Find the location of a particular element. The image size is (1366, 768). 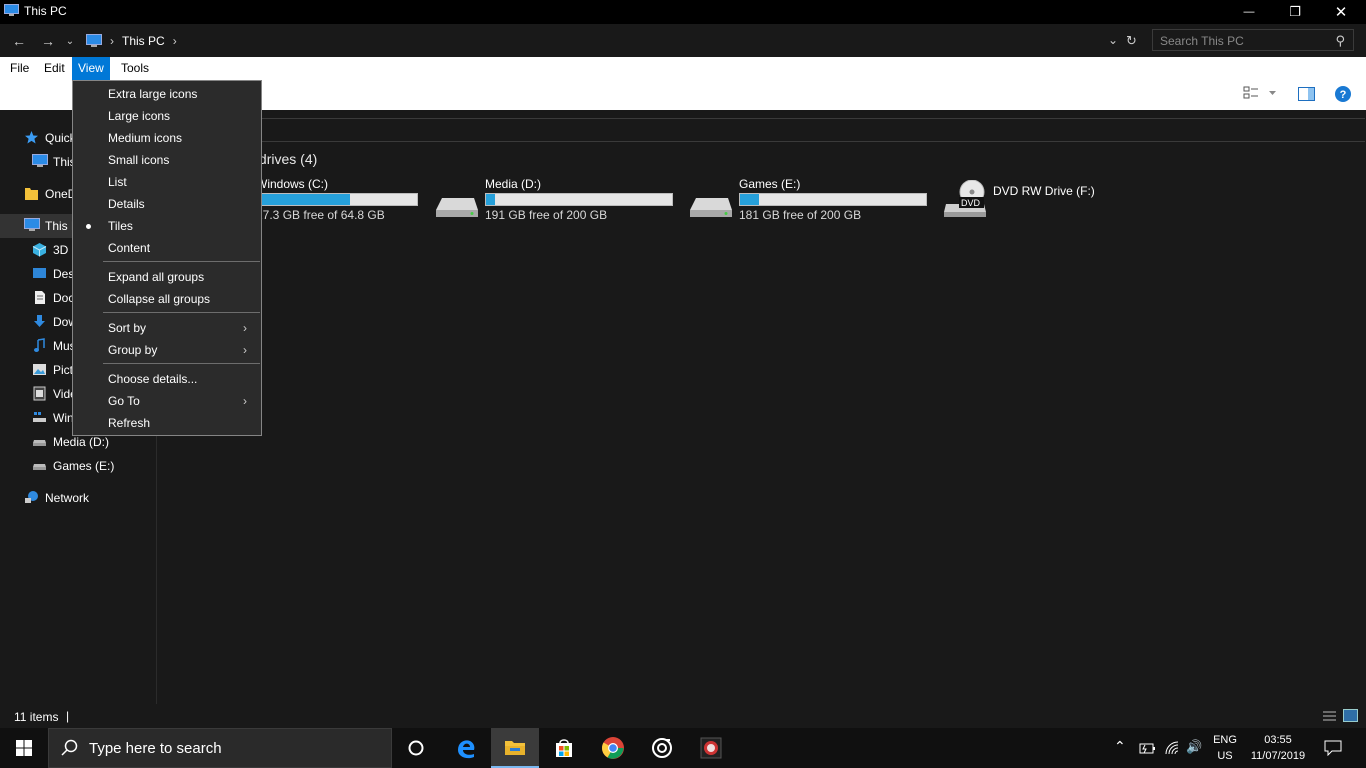

view-menu-item-expand-all-groups: Expand all groups is located at coordinates (167, 277).